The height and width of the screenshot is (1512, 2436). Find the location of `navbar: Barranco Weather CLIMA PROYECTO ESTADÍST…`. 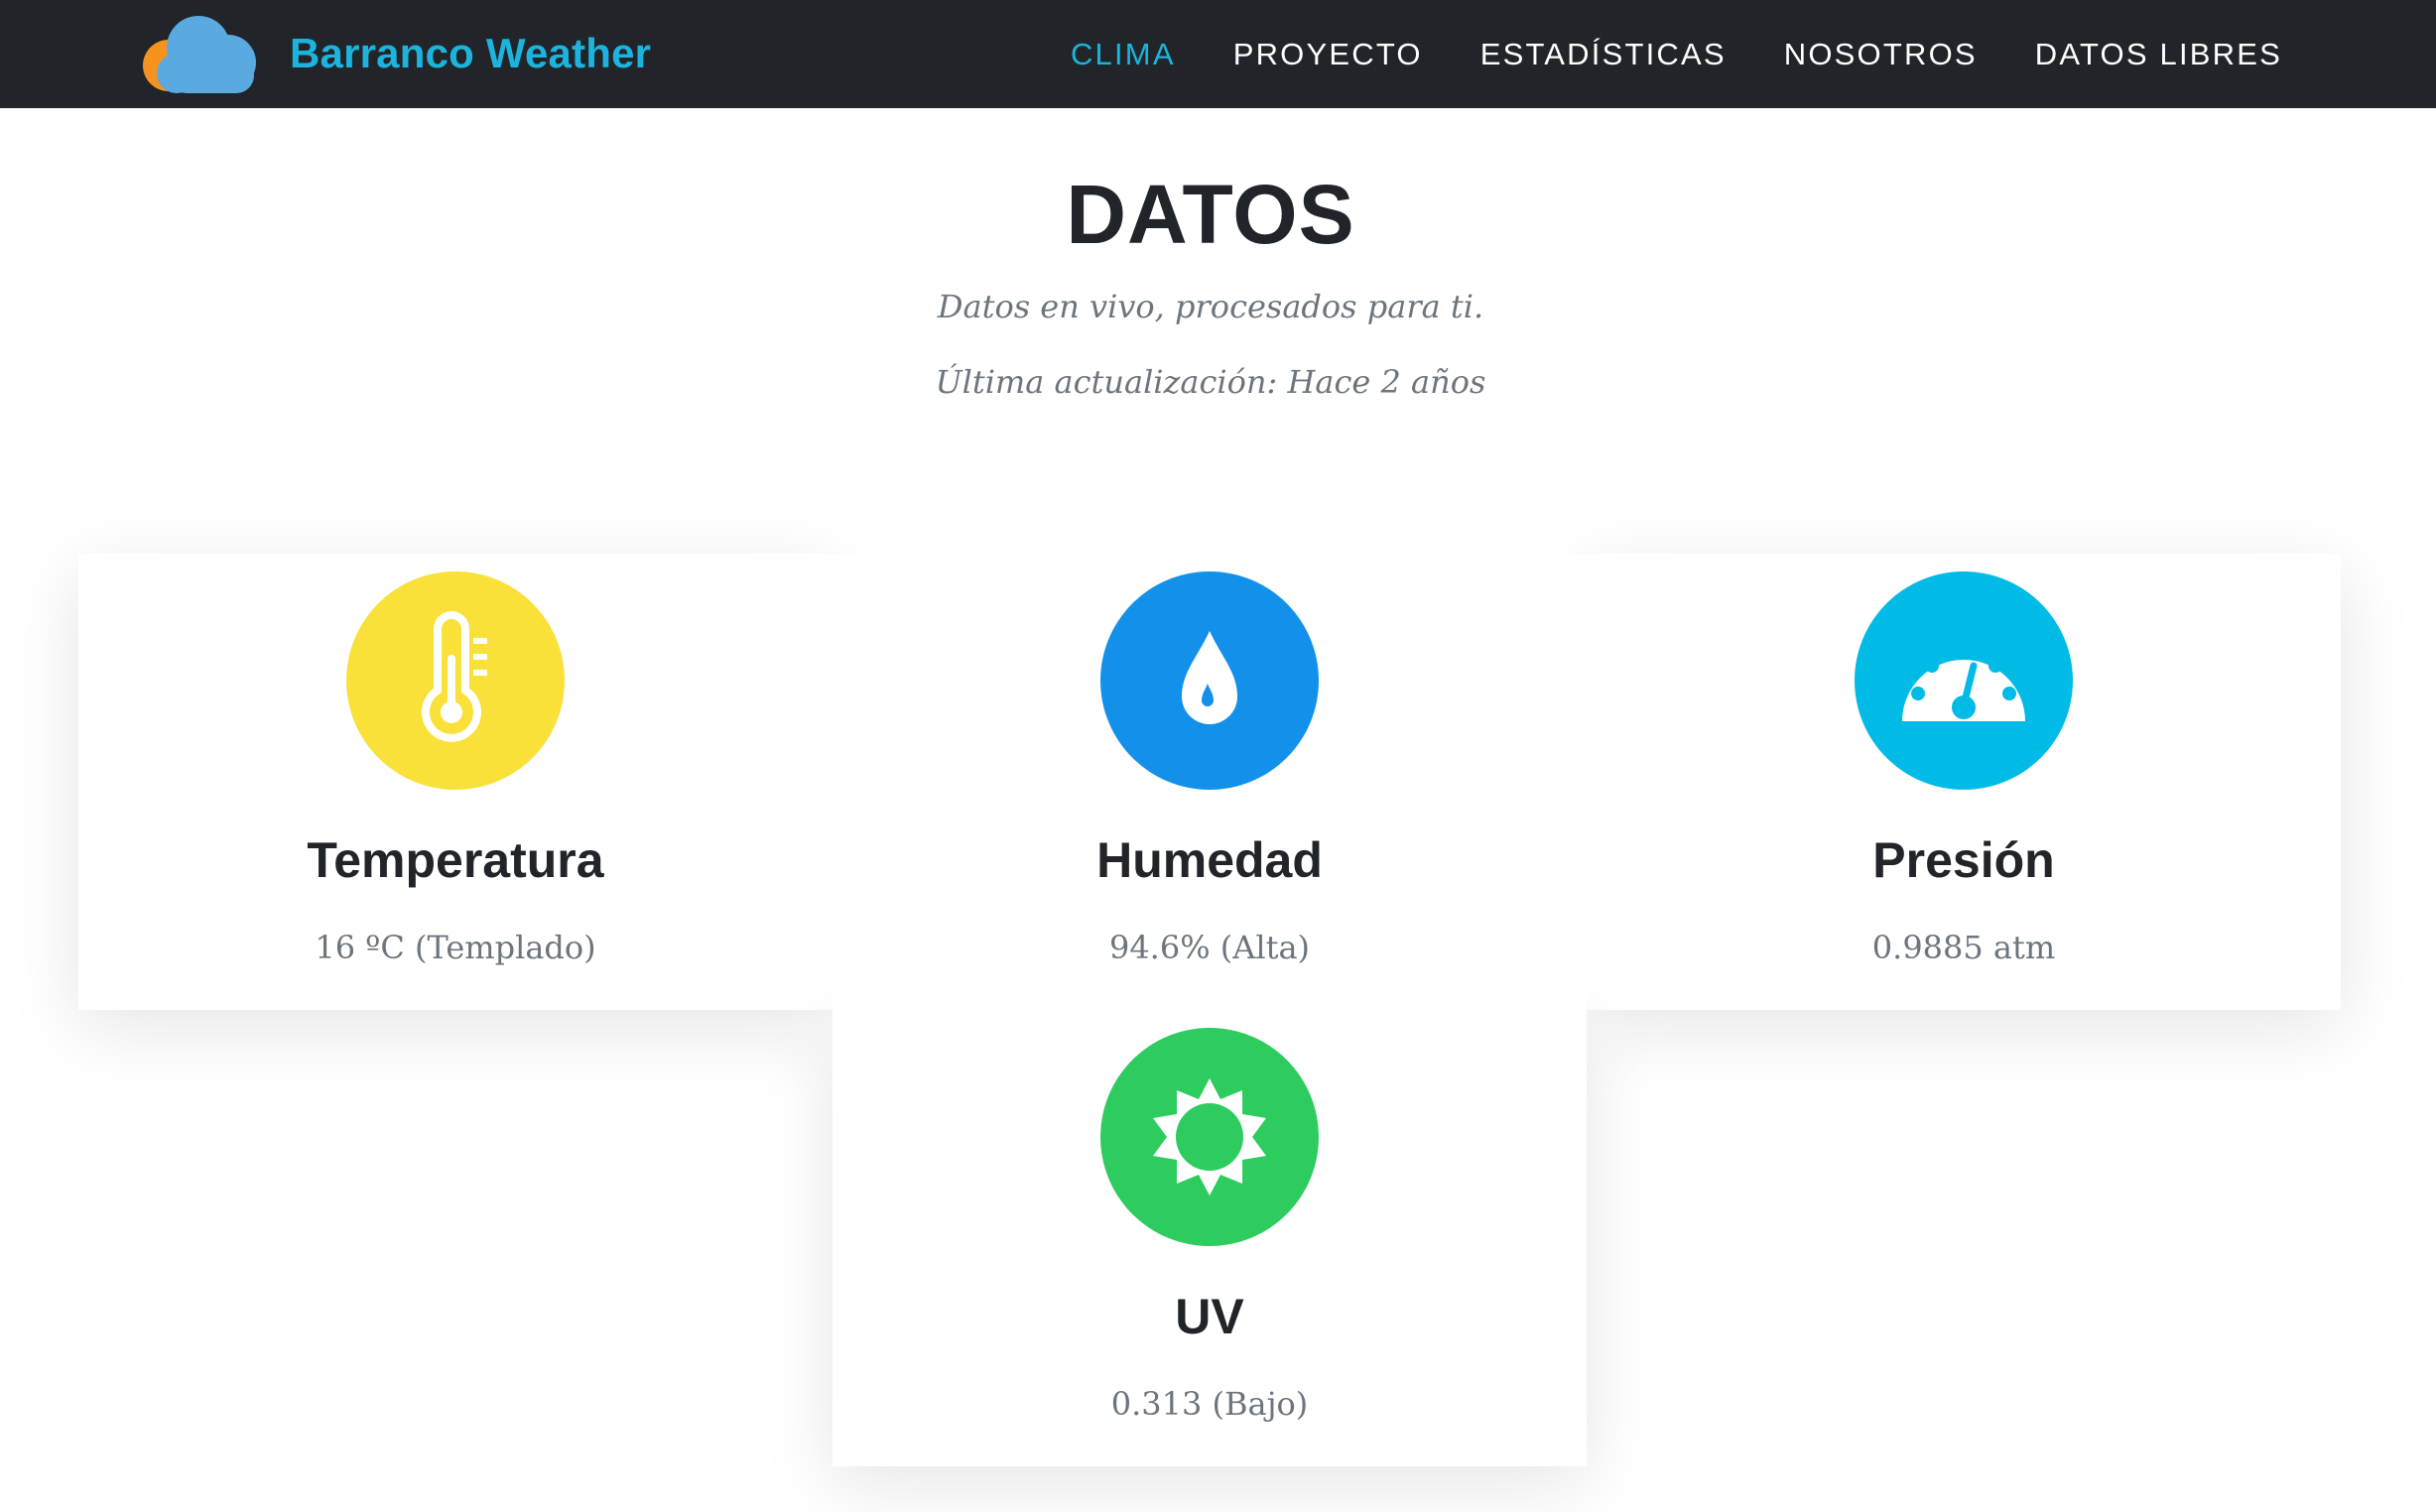

navbar: Barranco Weather CLIMA PROYECTO ESTADÍST… is located at coordinates (1218, 54).